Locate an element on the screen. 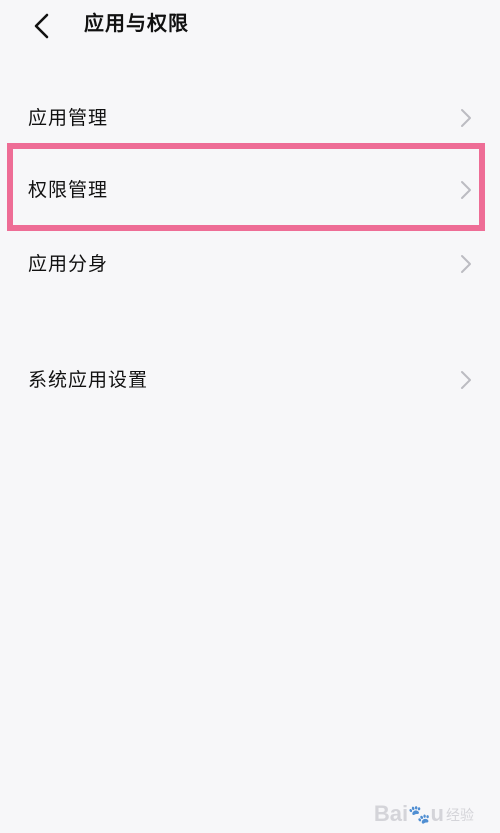 The width and height of the screenshot is (500, 833). watermark: Bai🐾u 经验 is located at coordinates (424, 814).